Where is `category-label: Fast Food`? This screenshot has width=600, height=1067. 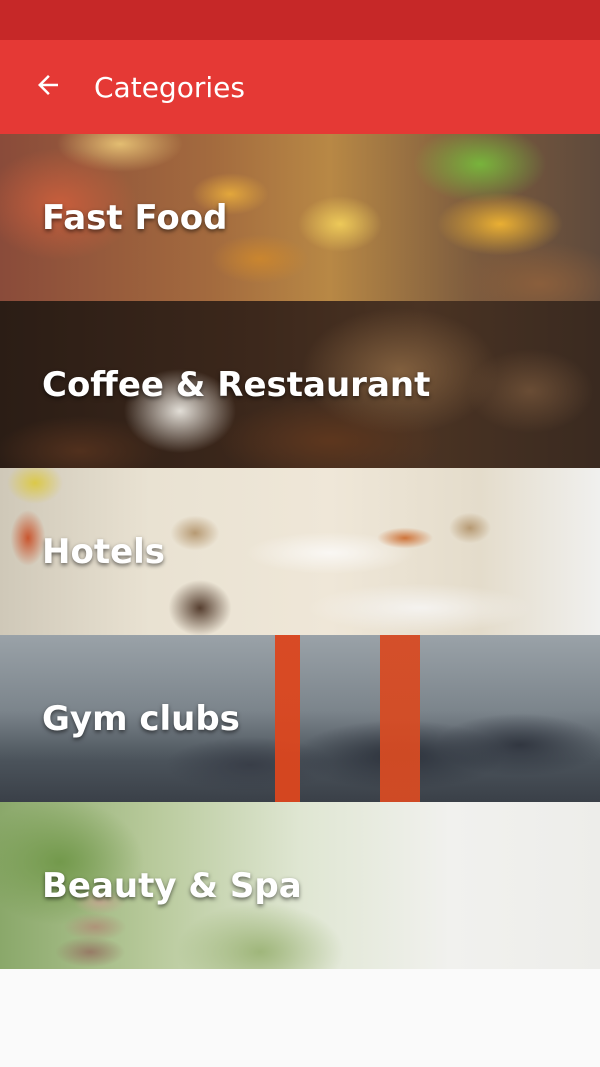
category-label: Fast Food is located at coordinates (135, 217).